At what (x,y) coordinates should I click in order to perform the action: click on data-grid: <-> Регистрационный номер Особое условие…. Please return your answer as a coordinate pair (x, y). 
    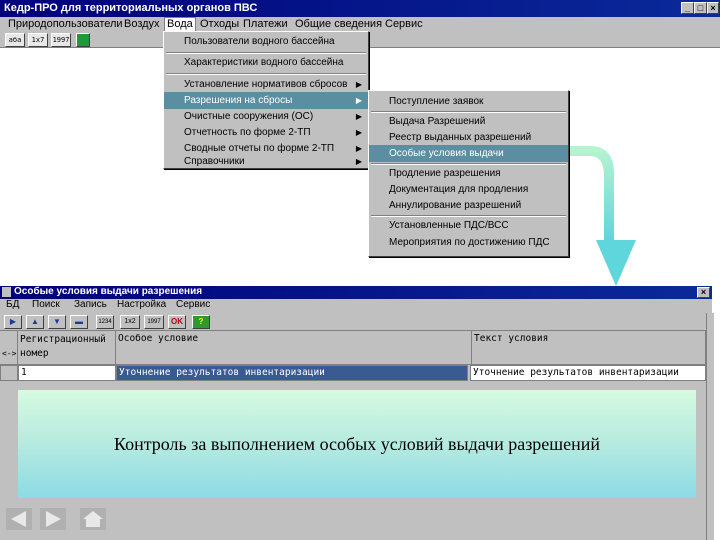
    Looking at the image, I should click on (356, 357).